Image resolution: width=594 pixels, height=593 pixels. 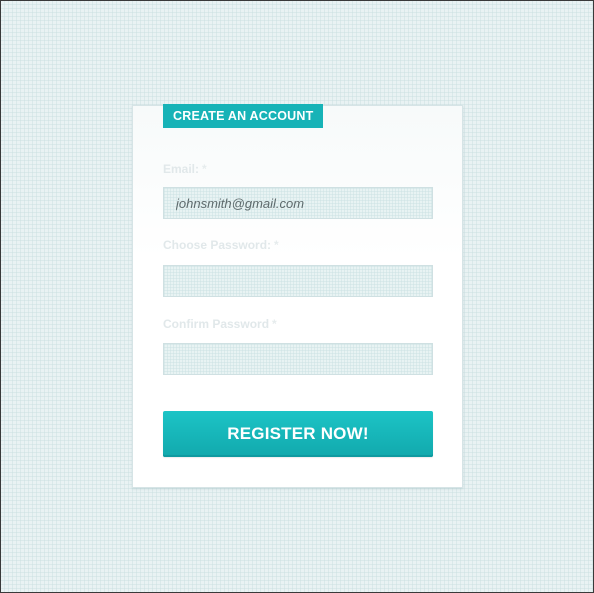 What do you see at coordinates (181, 169) in the screenshot?
I see `email-label-text: Email:` at bounding box center [181, 169].